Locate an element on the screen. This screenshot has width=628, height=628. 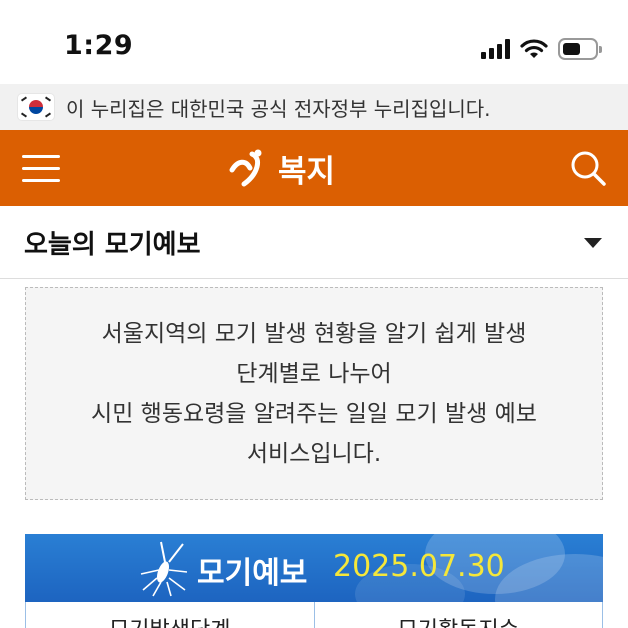
chevron-down-icon is located at coordinates (593, 243).